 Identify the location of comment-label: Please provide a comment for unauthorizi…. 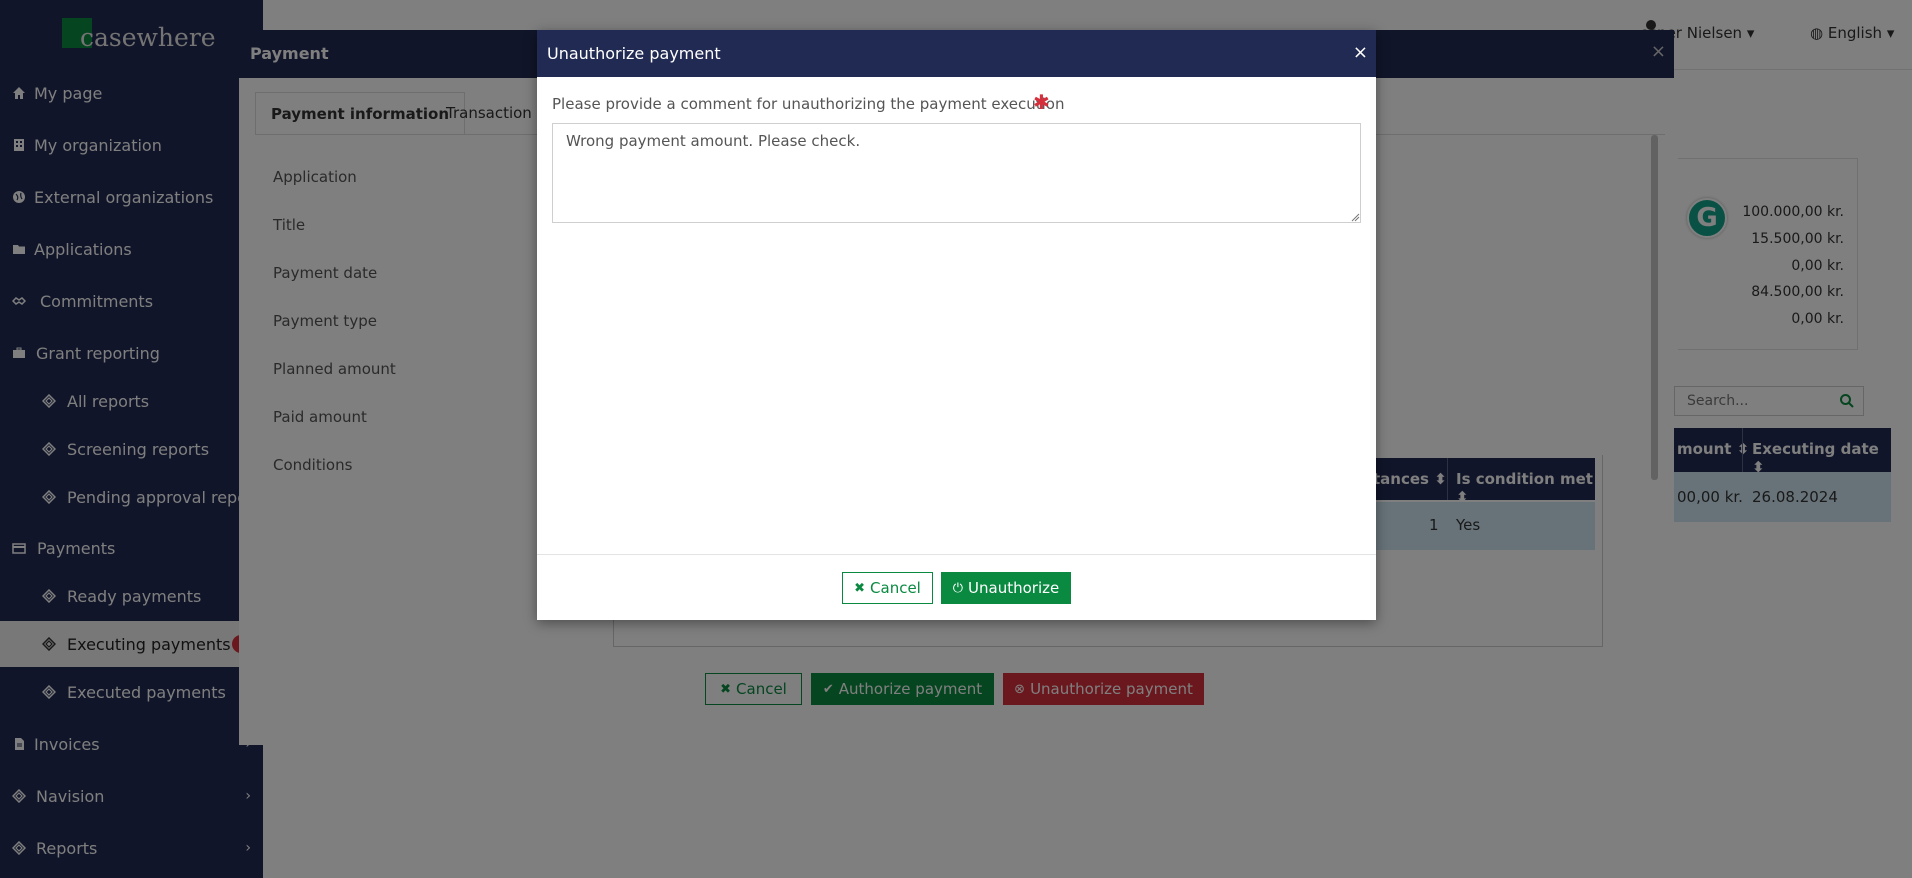
(808, 104).